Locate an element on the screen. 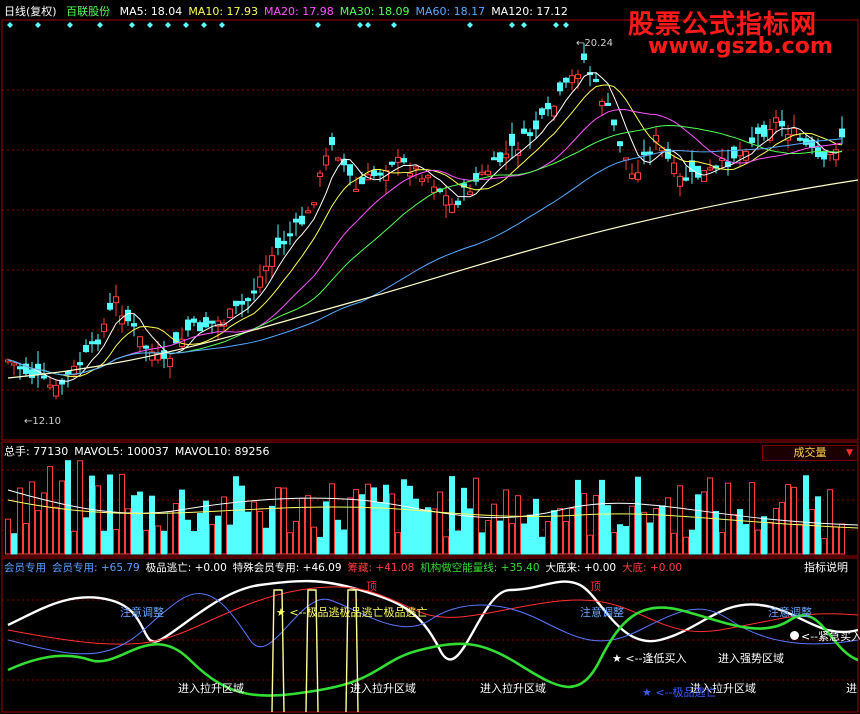  ma-label-1: MA10: 17.93 is located at coordinates (223, 11).